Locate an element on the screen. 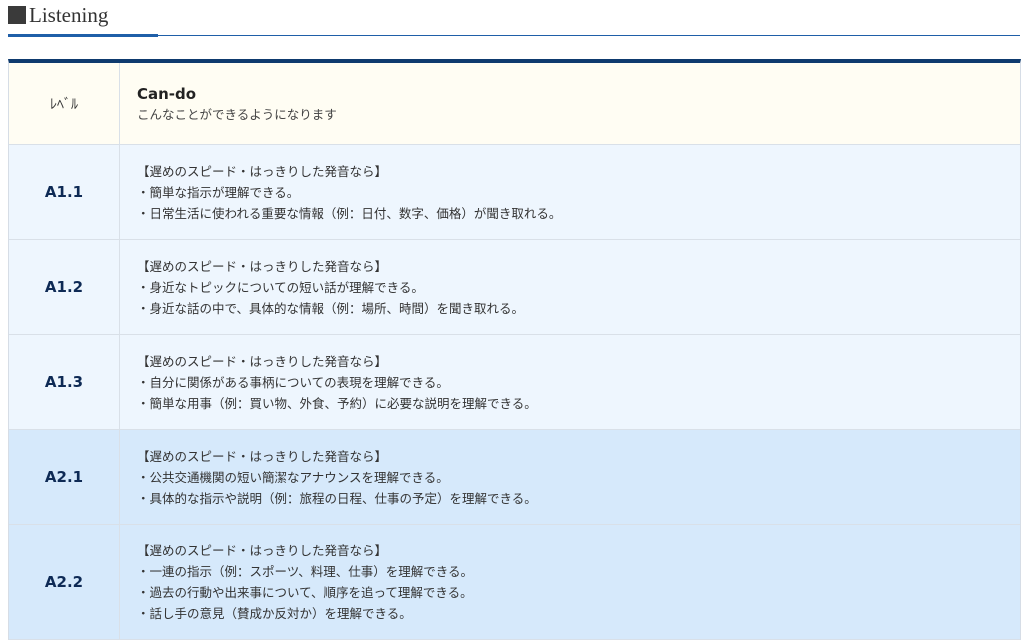 This screenshot has width=1024, height=643. cando-item: ・過去の行動や出来事について、順序を追って理解できる。 is located at coordinates (305, 592).